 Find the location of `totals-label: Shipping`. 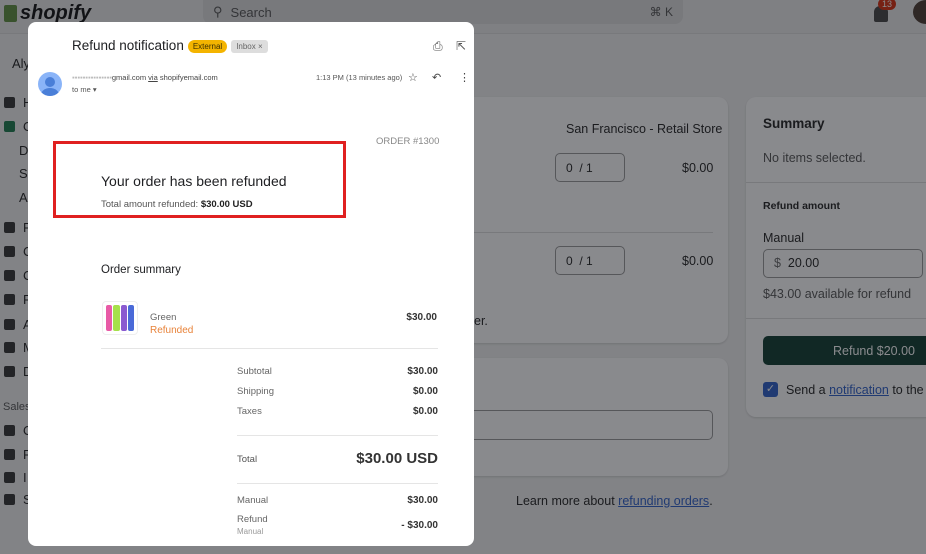

totals-label: Shipping is located at coordinates (255, 391).